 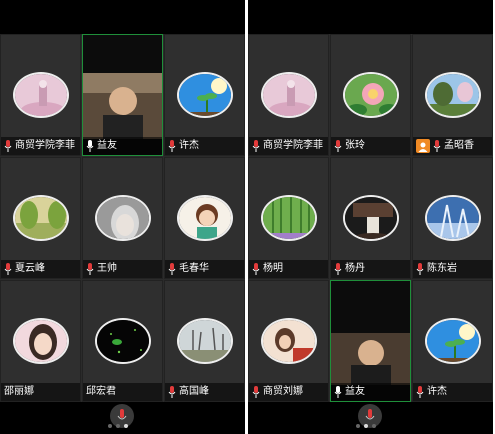 I want to click on video-feed, so click(x=370, y=359).